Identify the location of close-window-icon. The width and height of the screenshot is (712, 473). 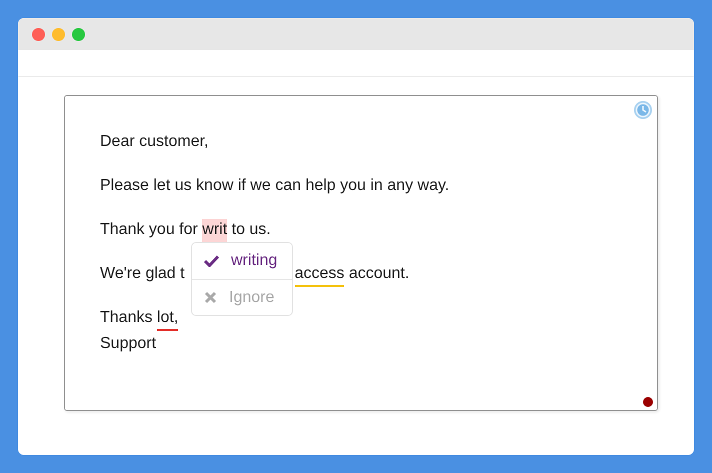
(38, 34).